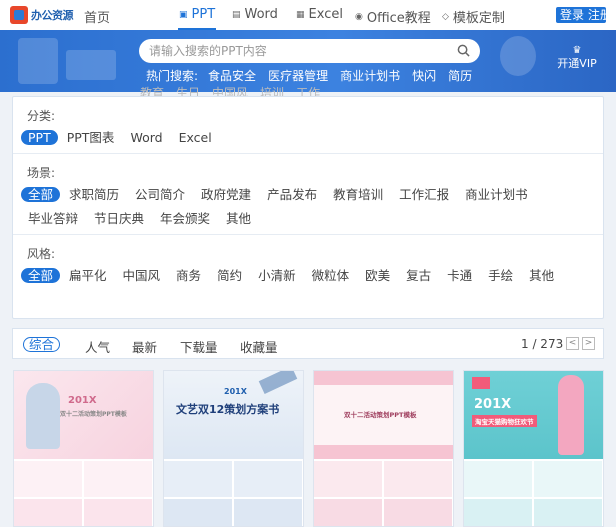  What do you see at coordinates (418, 275) in the screenshot?
I see `chip-style: 复古` at bounding box center [418, 275].